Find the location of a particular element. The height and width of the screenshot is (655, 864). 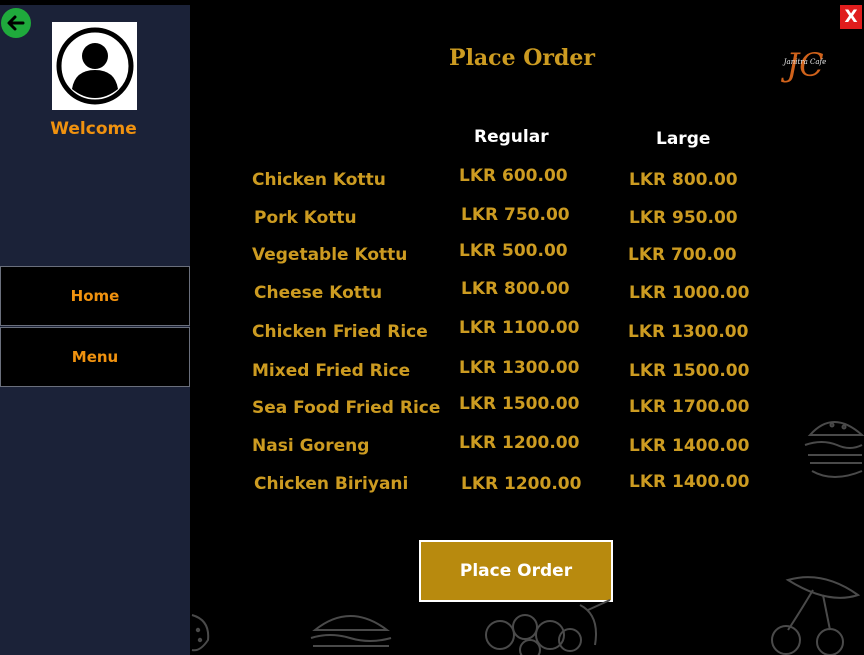

menu-item-price-regular: LKR 1300.00 is located at coordinates (519, 368).